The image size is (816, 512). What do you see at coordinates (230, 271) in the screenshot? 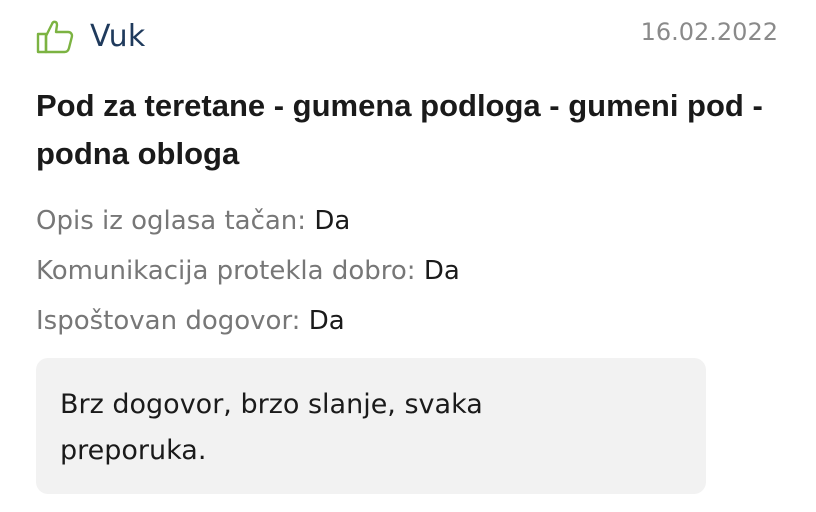
I see `rating-label: Komunikacija protekla dobro:` at bounding box center [230, 271].